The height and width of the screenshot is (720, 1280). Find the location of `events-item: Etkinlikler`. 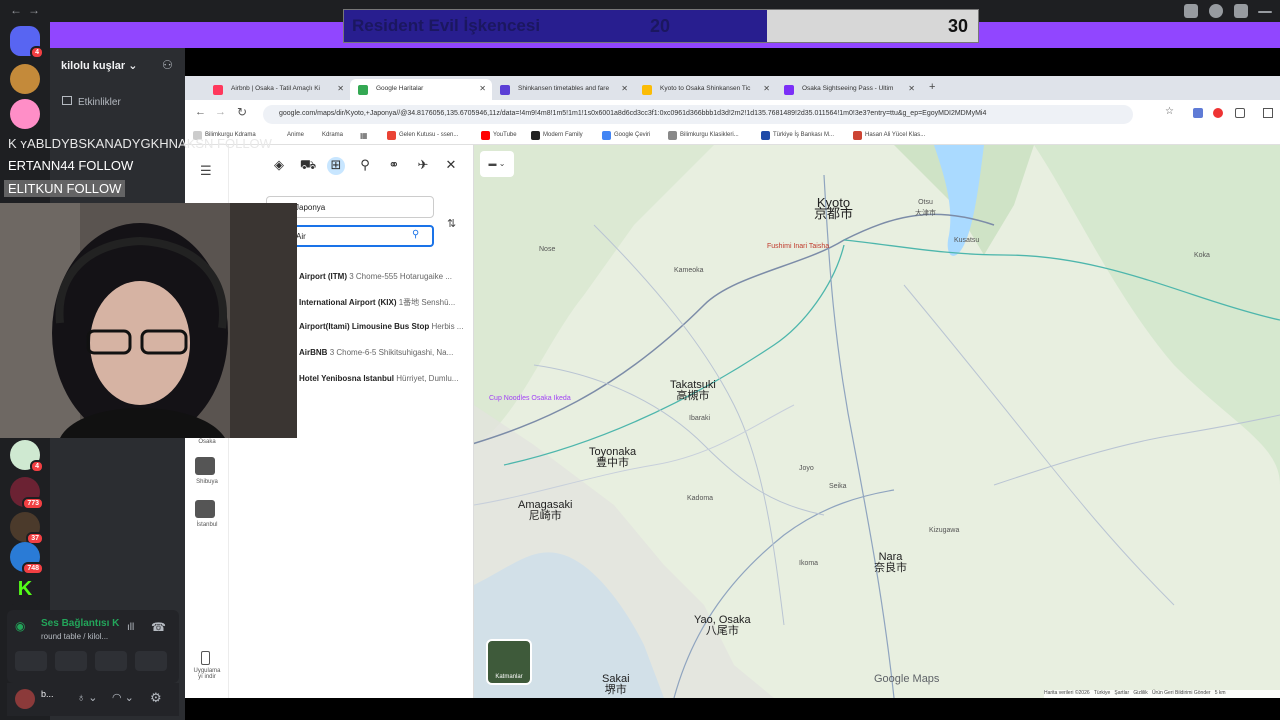

events-item: Etkinlikler is located at coordinates (91, 102).